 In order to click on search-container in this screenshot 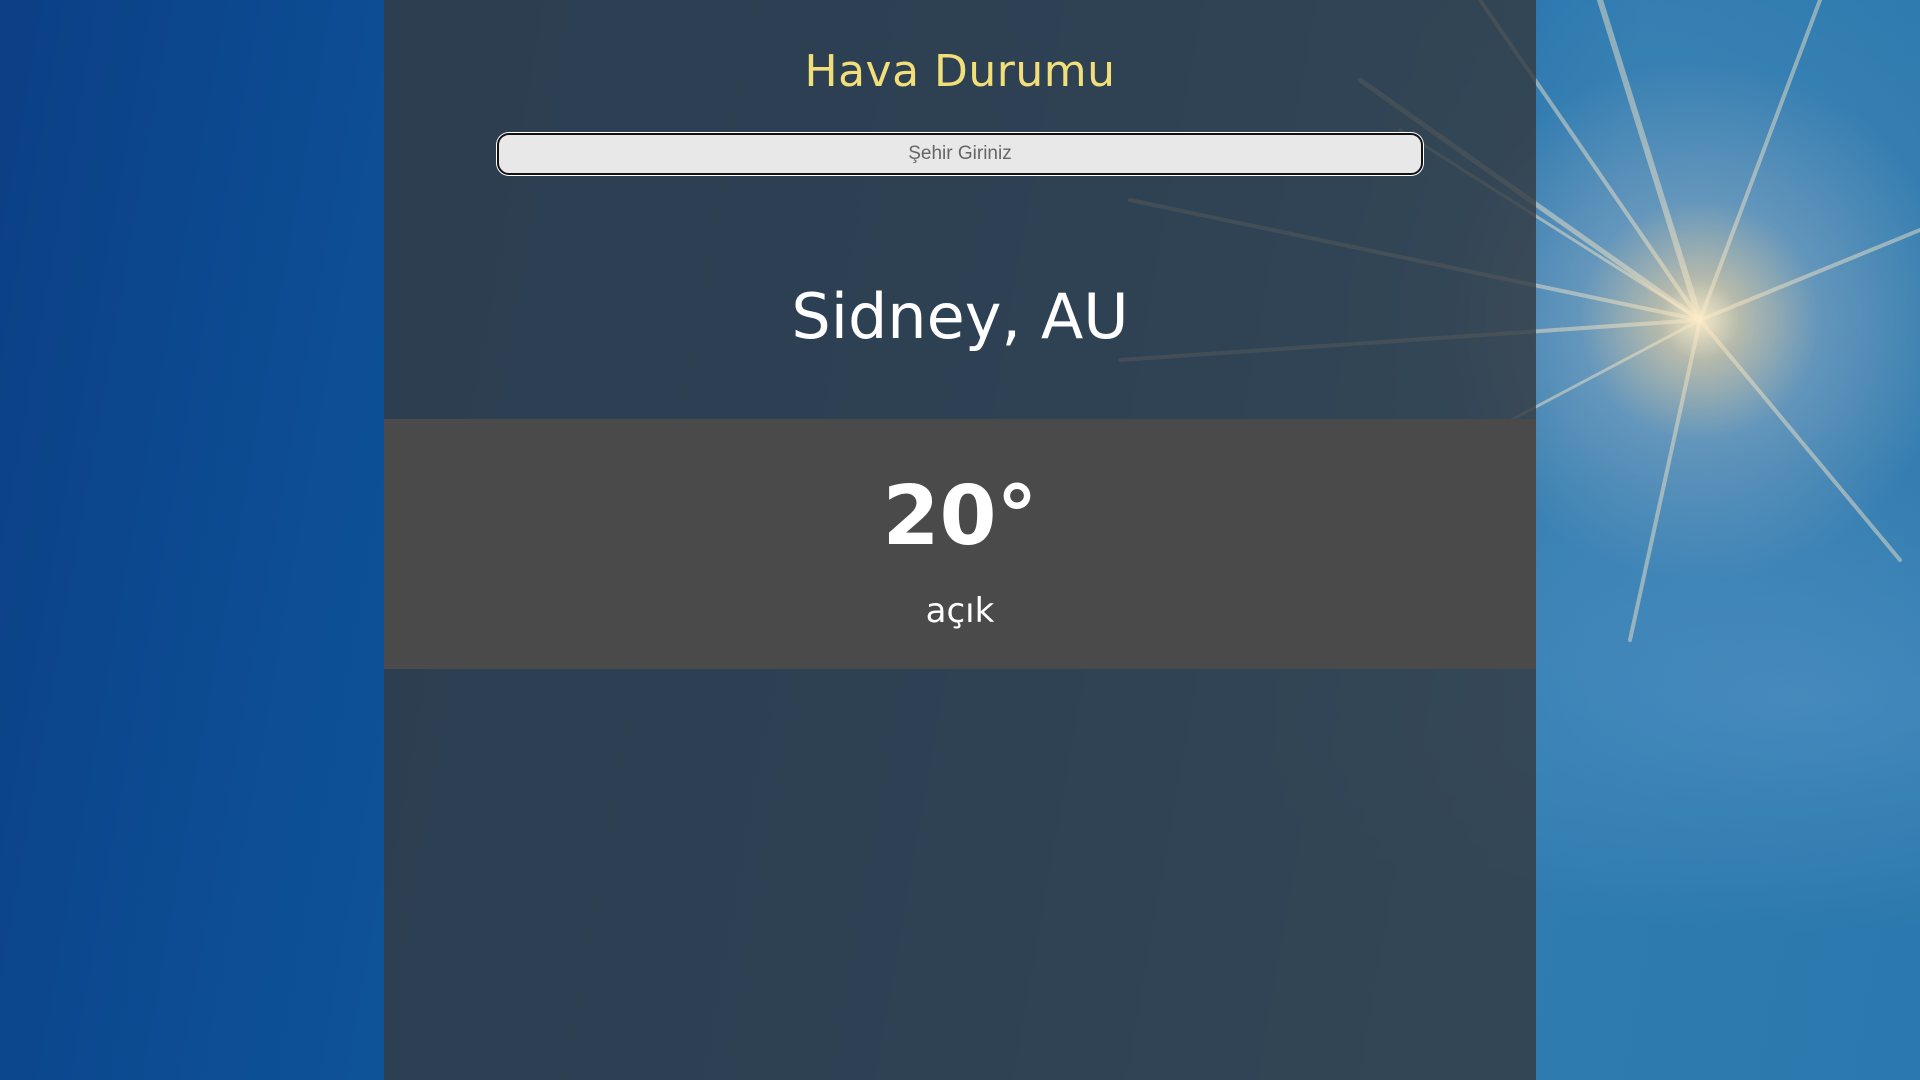, I will do `click(960, 154)`.